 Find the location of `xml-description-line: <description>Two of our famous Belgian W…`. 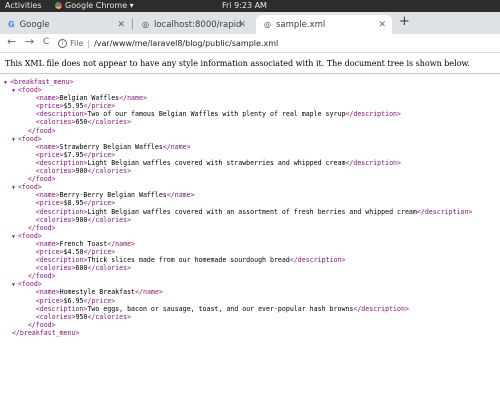

xml-description-line: <description>Two of our famous Belgian W… is located at coordinates (238, 114).